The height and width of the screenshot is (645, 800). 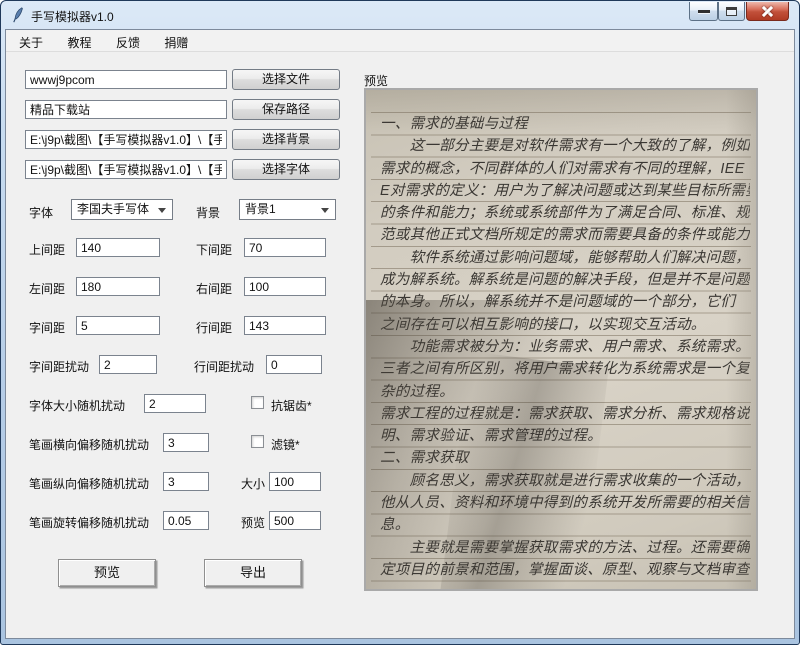 What do you see at coordinates (47, 289) in the screenshot?
I see `left-margin-label: 左间距` at bounding box center [47, 289].